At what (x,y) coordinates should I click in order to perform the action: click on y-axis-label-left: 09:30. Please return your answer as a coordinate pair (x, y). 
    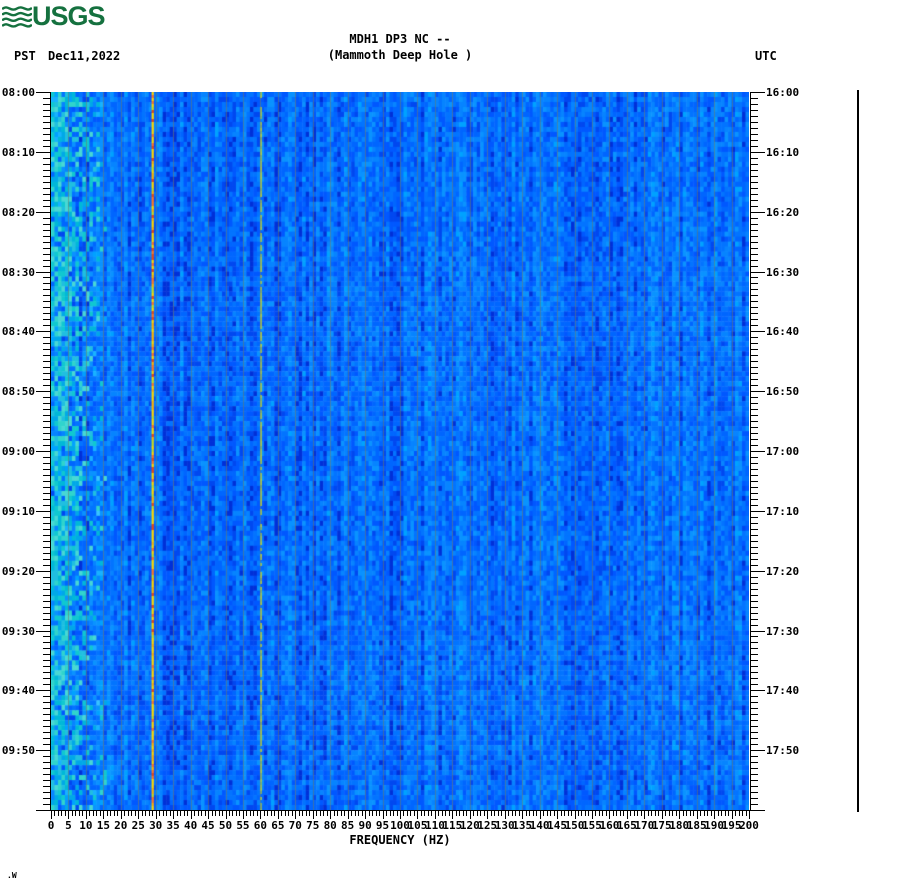
    Looking at the image, I should click on (18, 631).